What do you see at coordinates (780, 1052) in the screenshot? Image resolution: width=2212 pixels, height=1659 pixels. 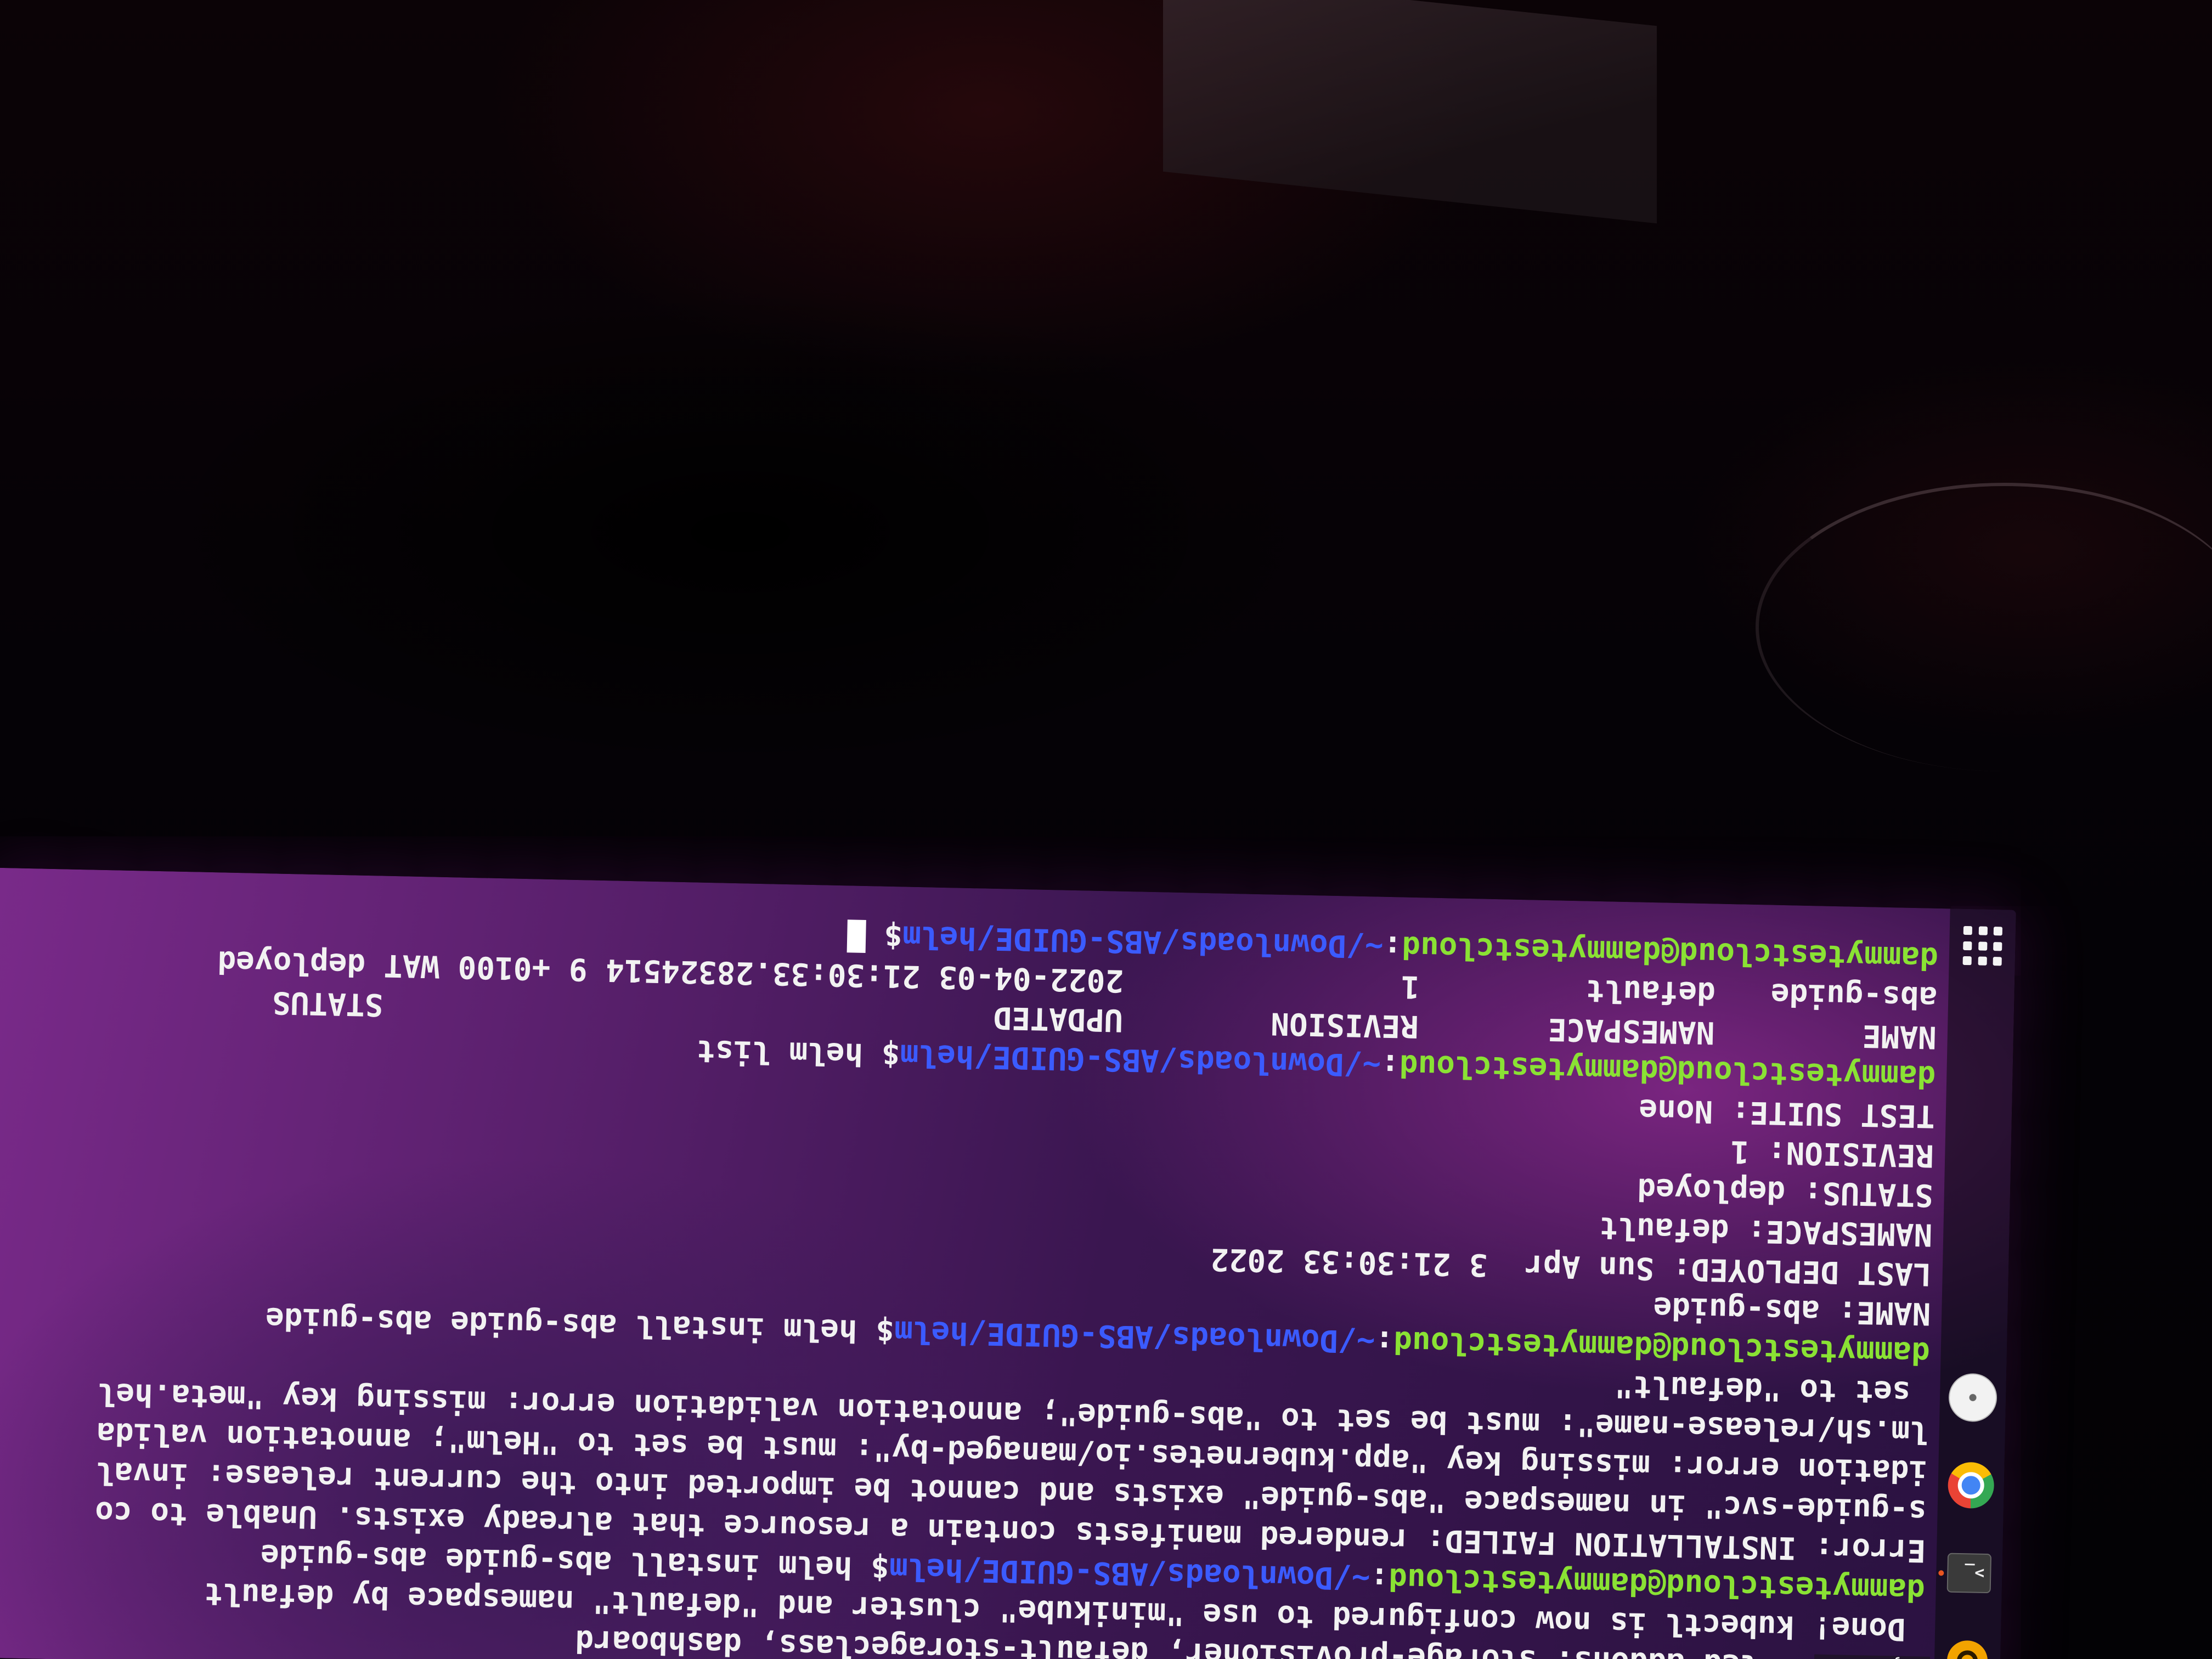 I see `command-text: helm list` at bounding box center [780, 1052].